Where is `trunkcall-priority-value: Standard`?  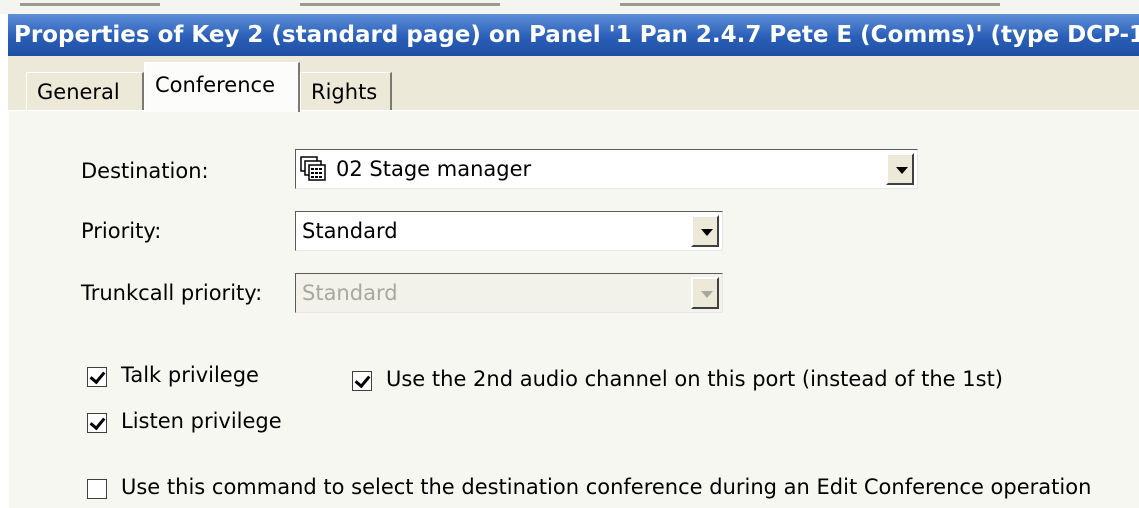
trunkcall-priority-value: Standard is located at coordinates (350, 293).